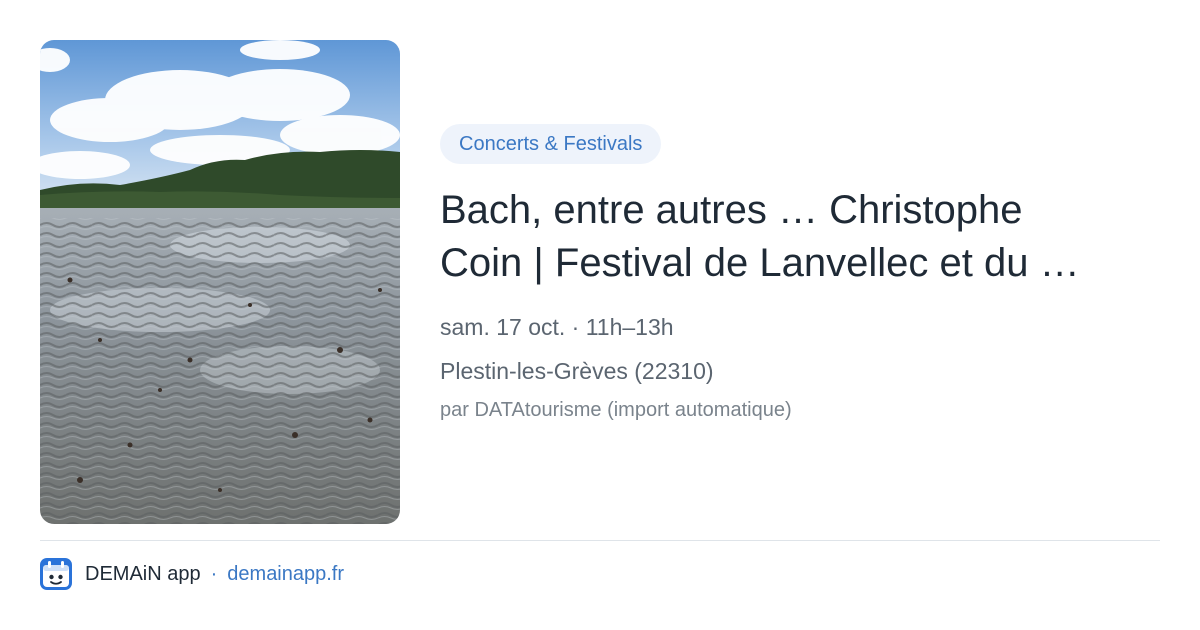  What do you see at coordinates (285, 574) in the screenshot?
I see `site-link: demainapp.fr` at bounding box center [285, 574].